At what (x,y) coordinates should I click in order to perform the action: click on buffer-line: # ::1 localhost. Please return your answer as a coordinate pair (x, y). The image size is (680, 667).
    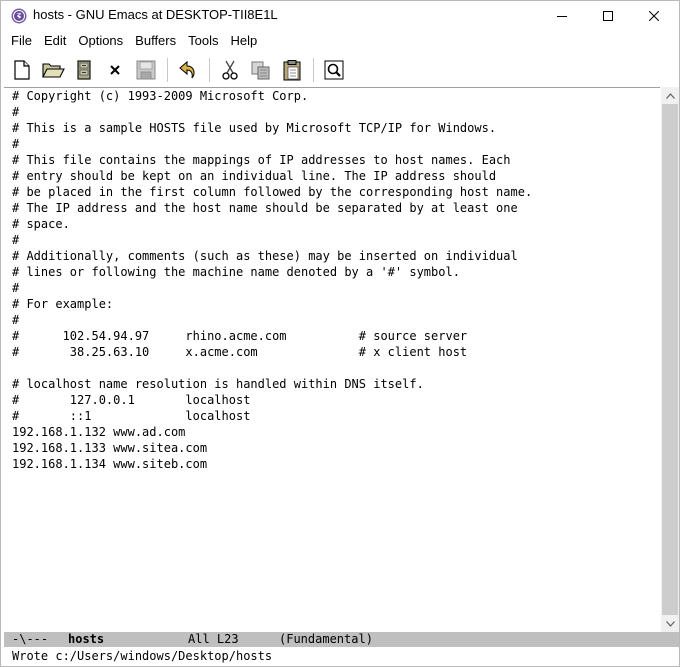
    Looking at the image, I should click on (131, 416).